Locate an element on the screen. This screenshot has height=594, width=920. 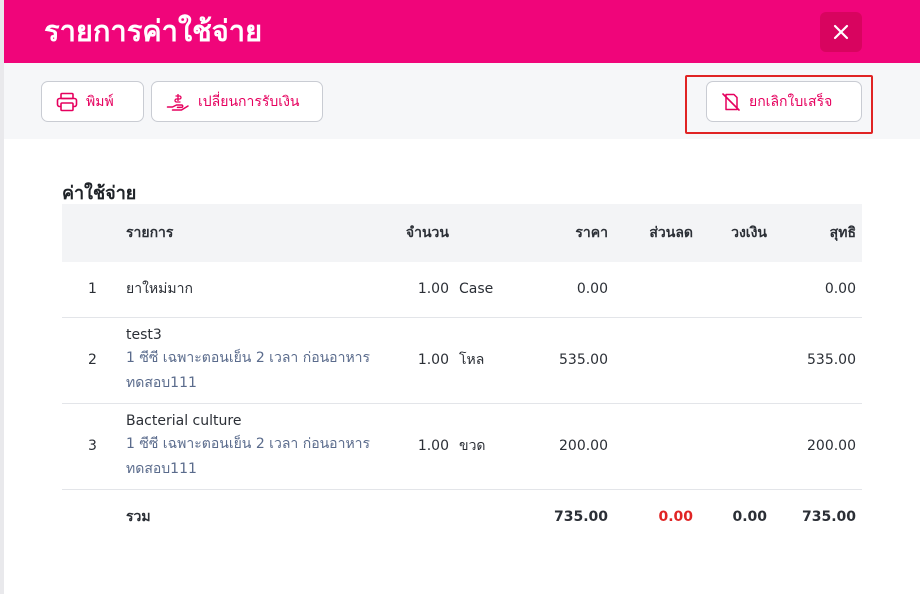
total-discount: 0.00 is located at coordinates (675, 517).